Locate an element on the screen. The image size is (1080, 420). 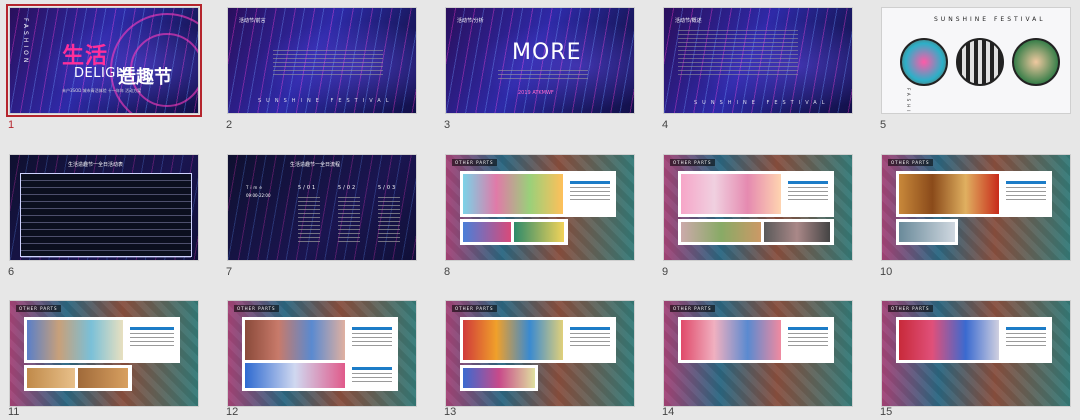
slide-9-canvas: OTHER PARTS is located at coordinates (758, 207).